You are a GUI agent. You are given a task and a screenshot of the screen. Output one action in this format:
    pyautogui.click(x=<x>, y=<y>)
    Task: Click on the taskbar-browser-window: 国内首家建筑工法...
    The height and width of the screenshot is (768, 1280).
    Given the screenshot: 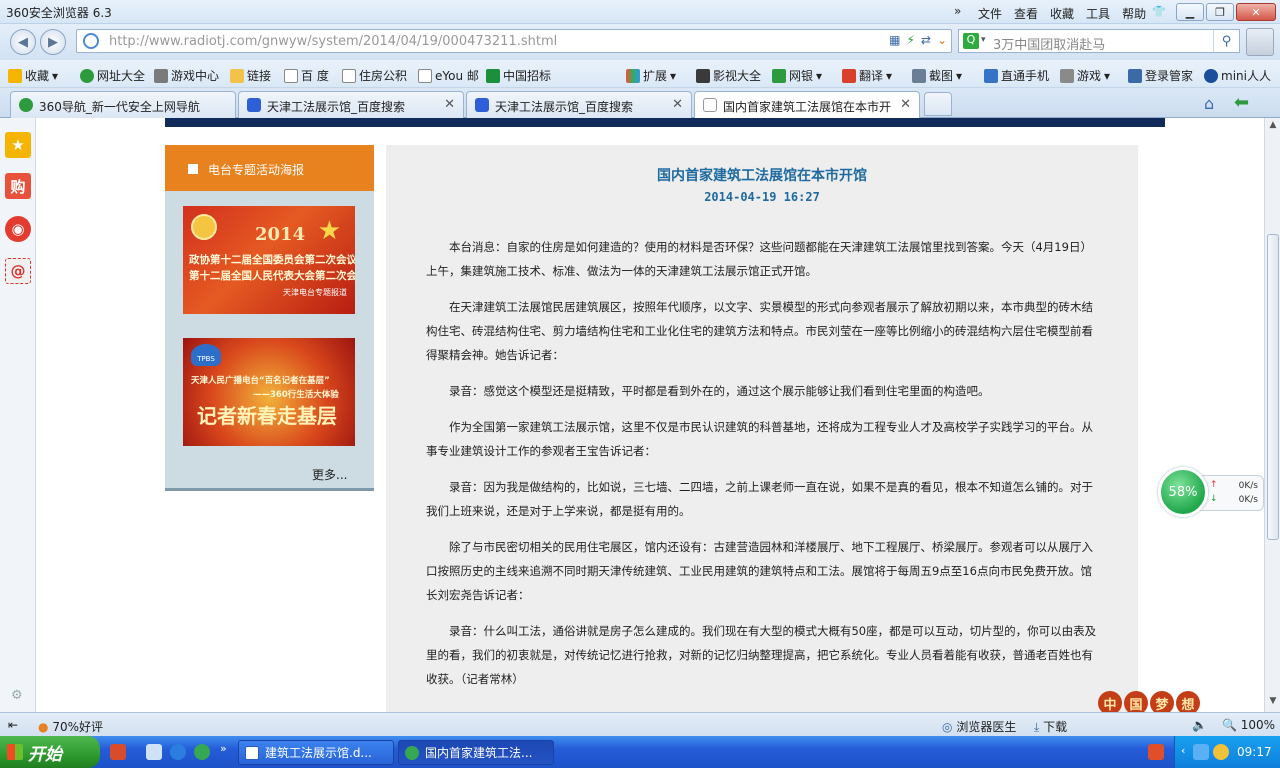 What is the action you would take?
    pyautogui.click(x=476, y=752)
    